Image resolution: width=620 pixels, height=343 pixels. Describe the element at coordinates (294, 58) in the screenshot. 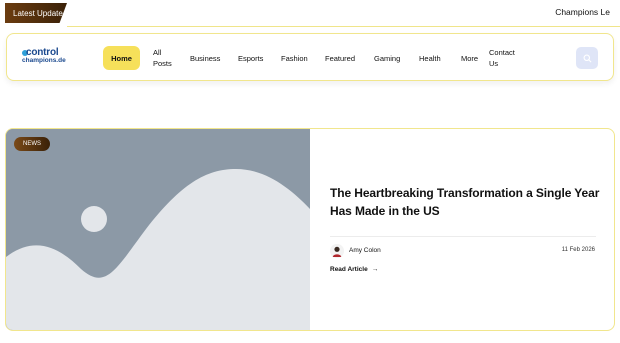

I see `nav-item-fashion: Fashion` at that location.